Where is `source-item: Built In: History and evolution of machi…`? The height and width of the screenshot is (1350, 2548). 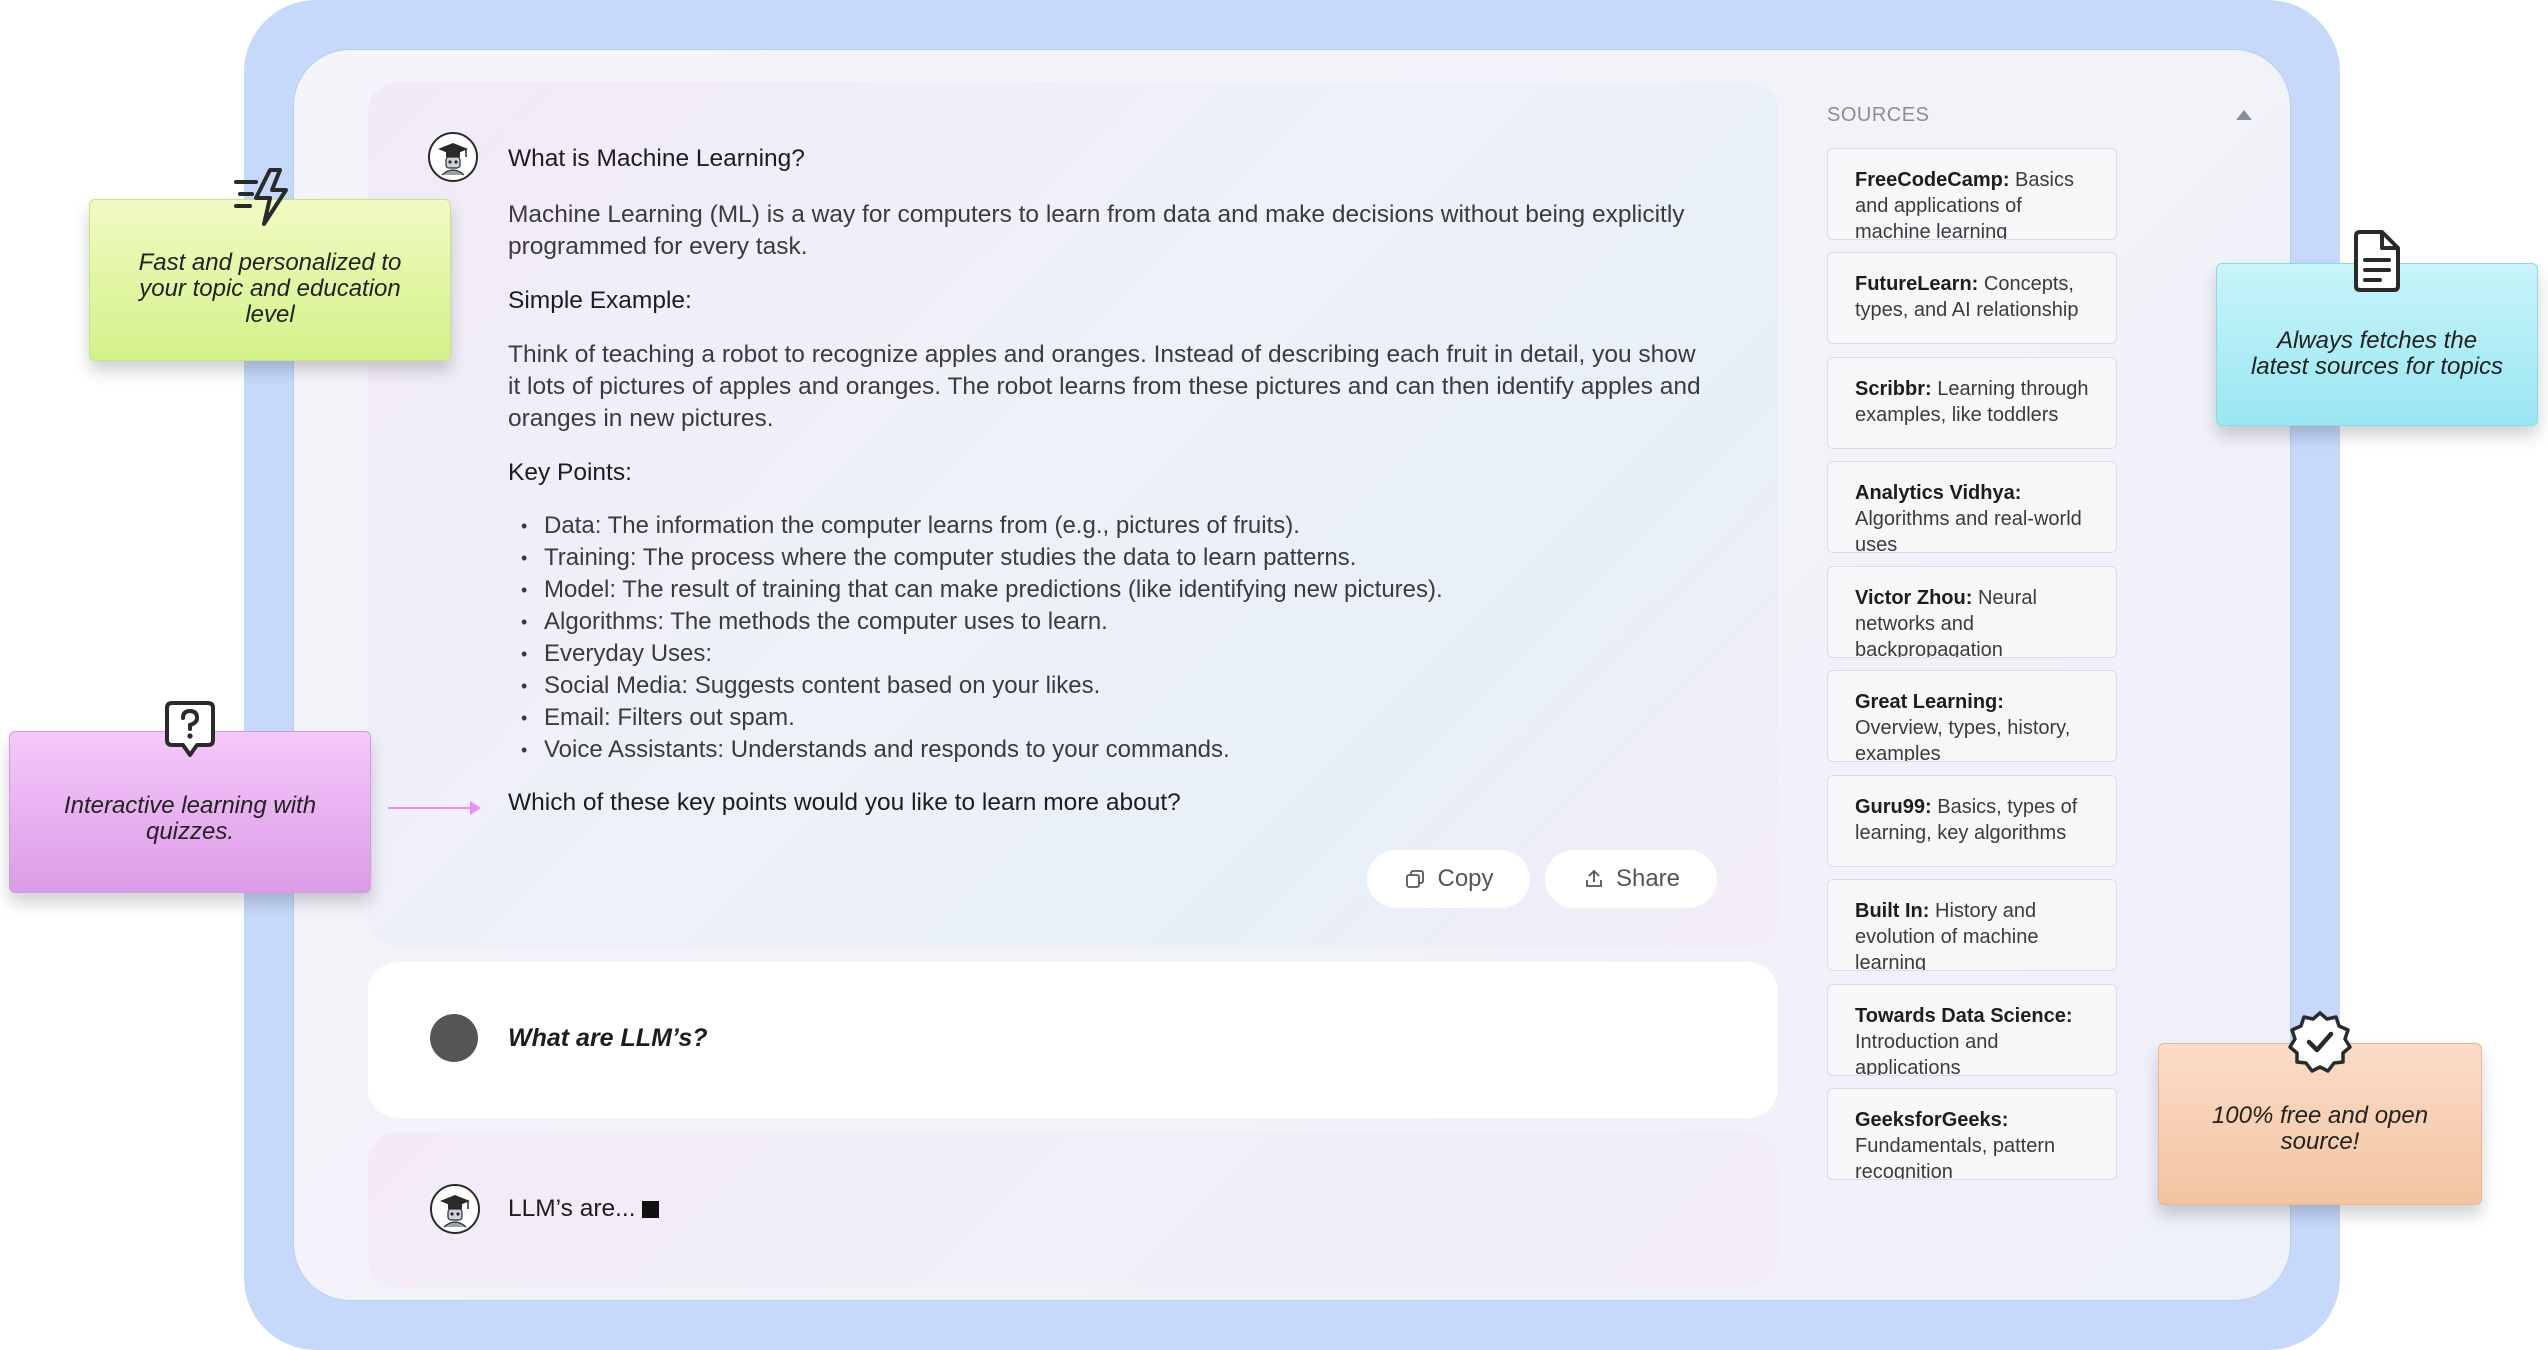 source-item: Built In: History and evolution of machi… is located at coordinates (1972, 925).